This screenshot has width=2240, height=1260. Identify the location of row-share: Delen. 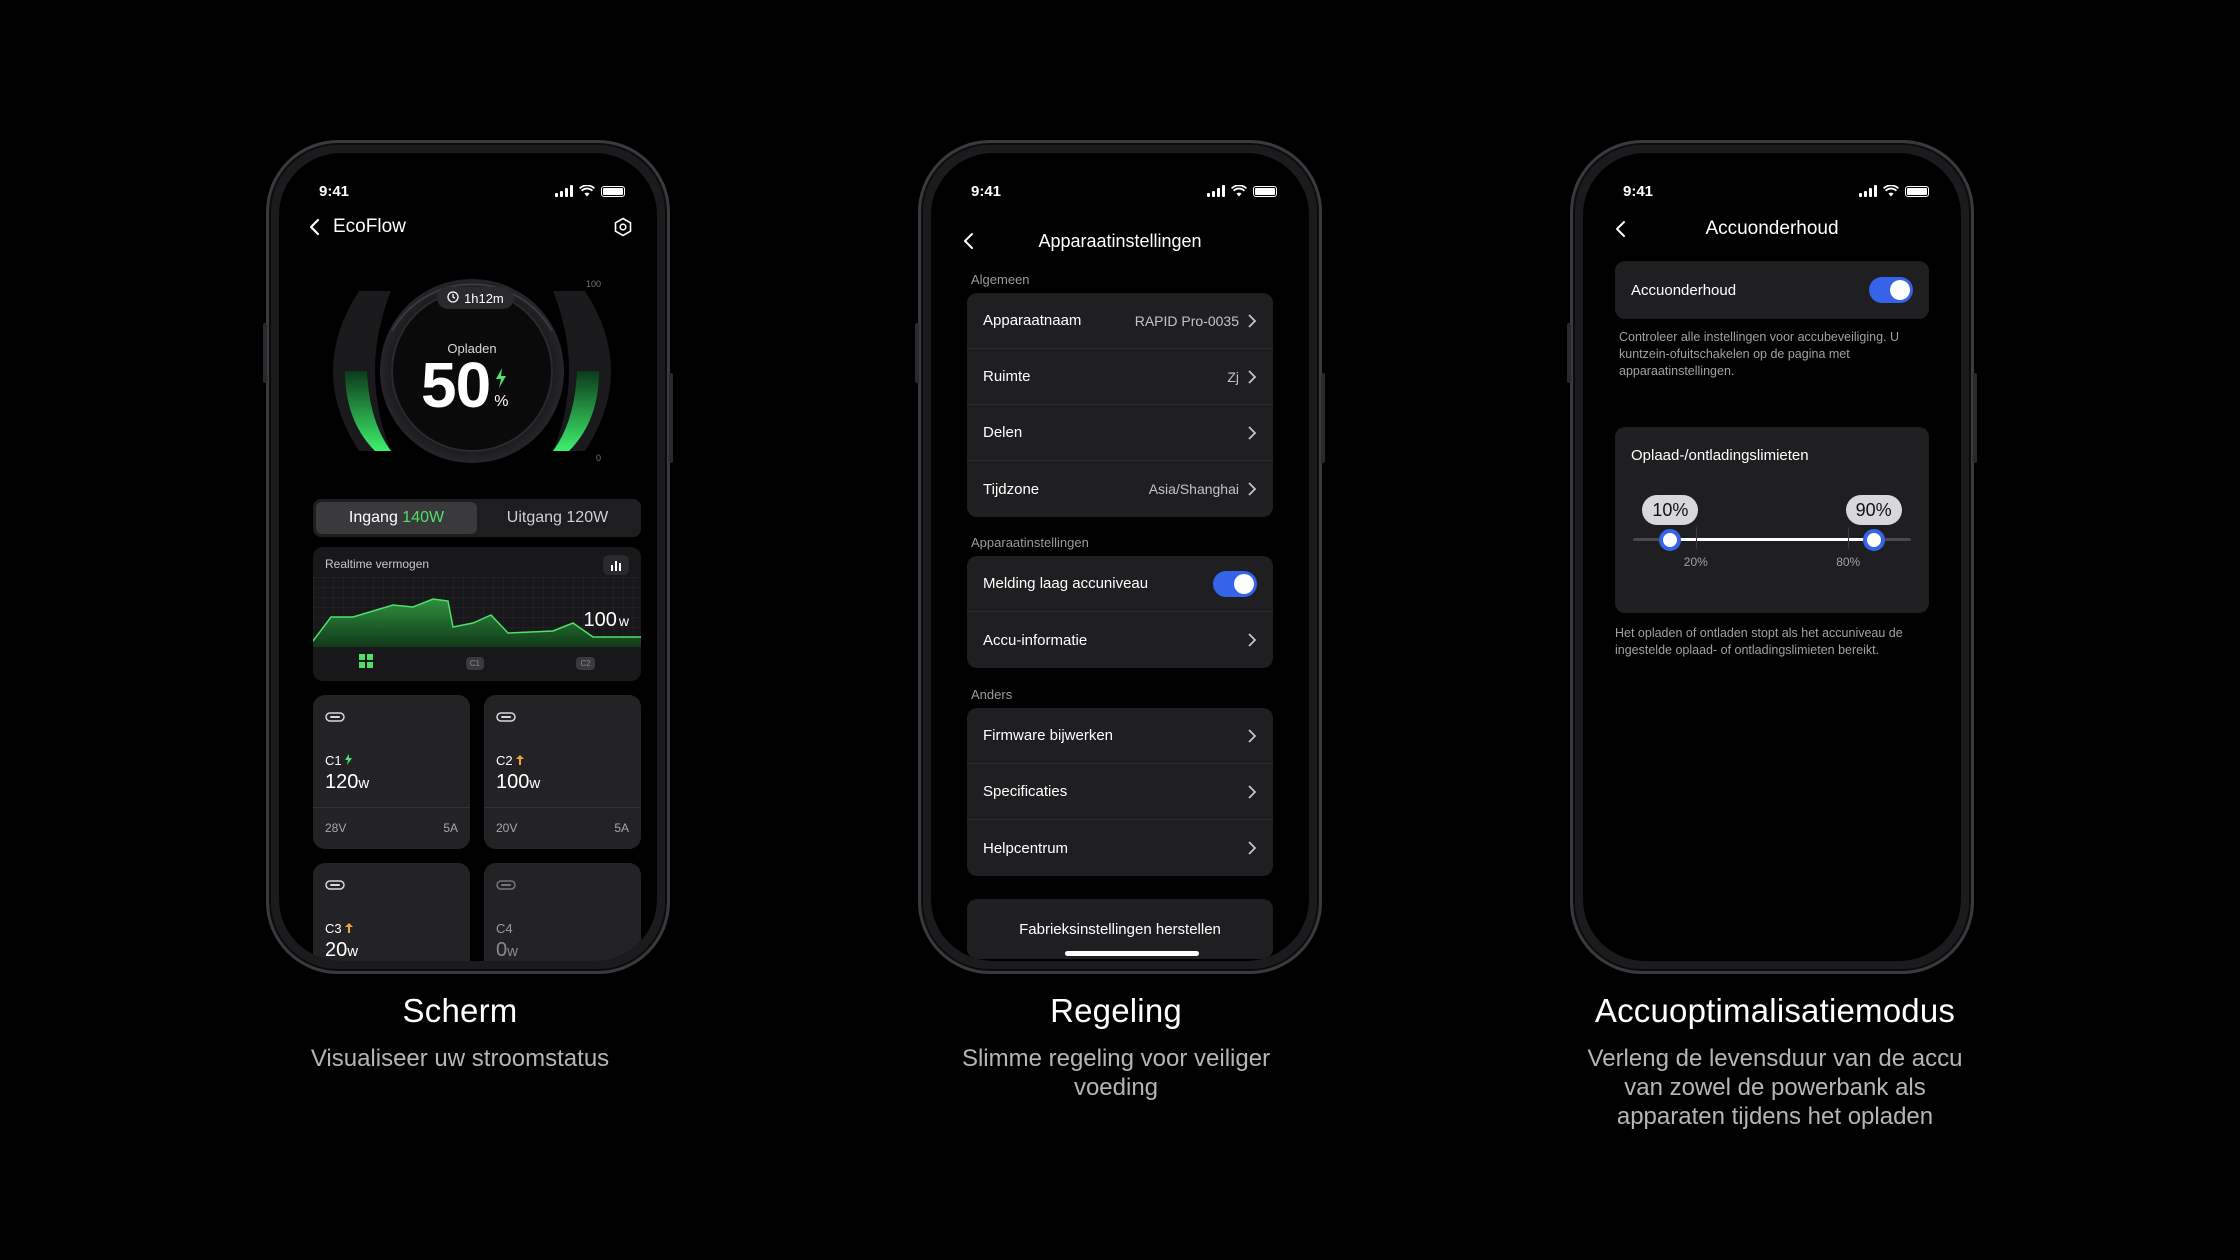
(1120, 433).